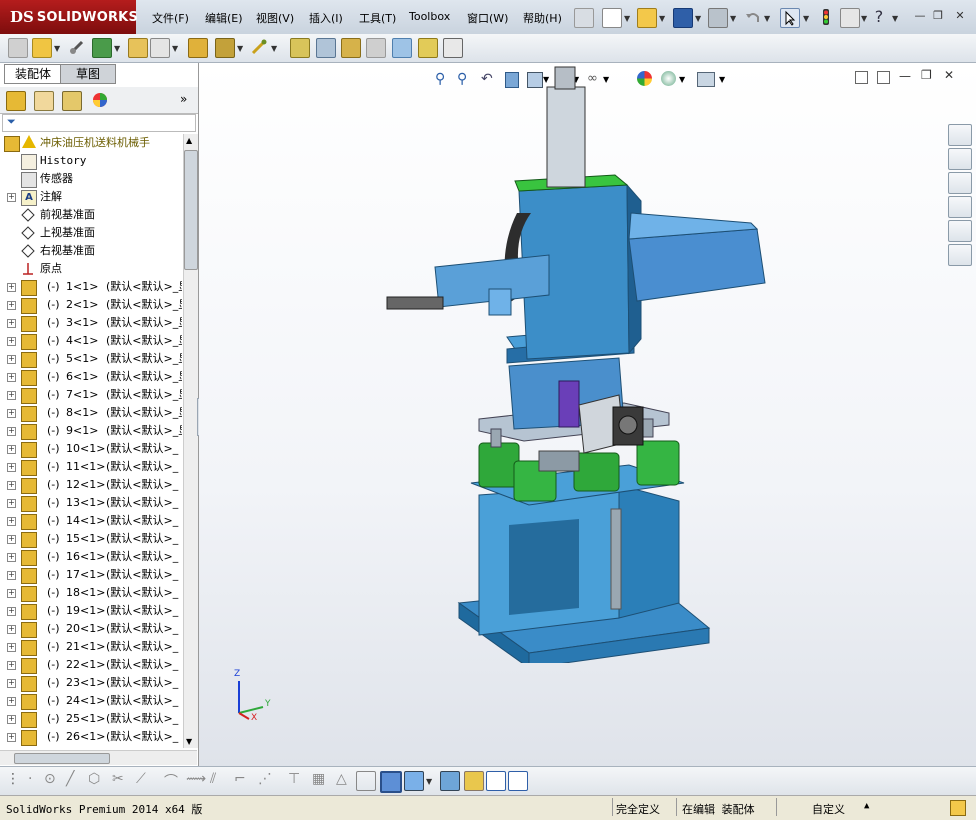 The width and height of the screenshot is (976, 820). I want to click on tree-item-component: + (-) 5<1> (默认<默认>_显, so click(91, 359).